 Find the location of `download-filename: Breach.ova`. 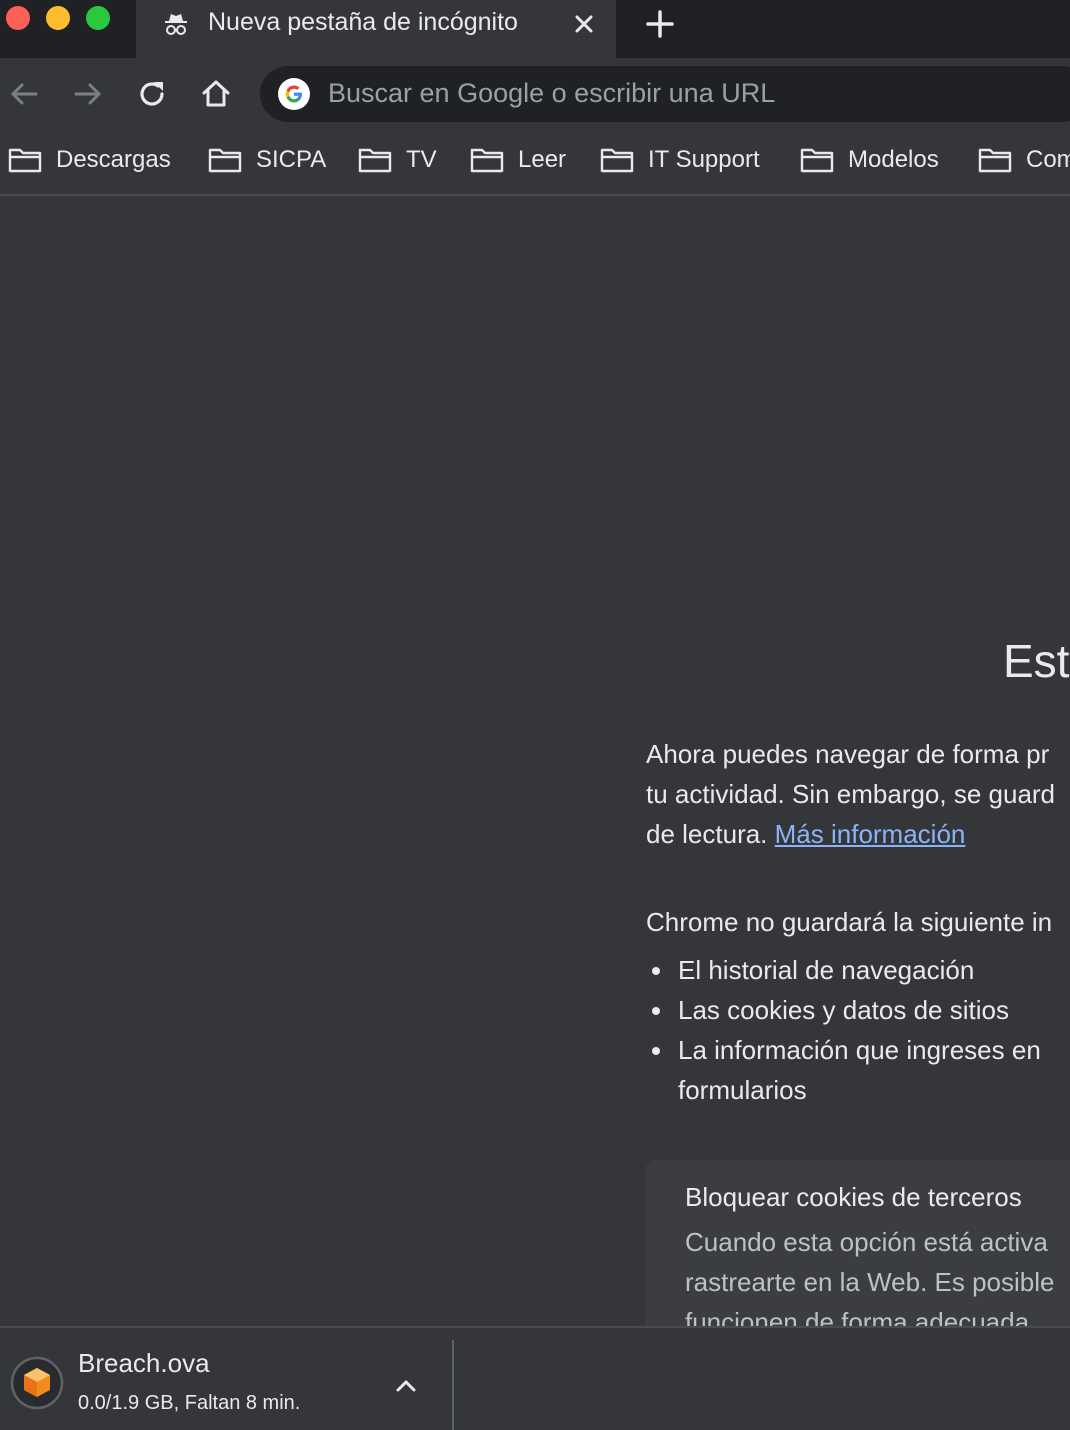

download-filename: Breach.ova is located at coordinates (144, 1363).